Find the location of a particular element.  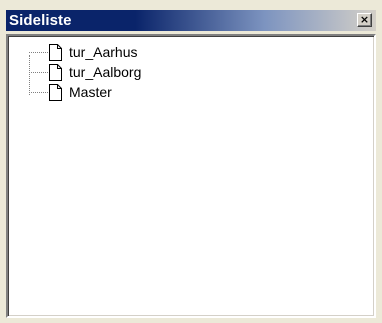

tree-item-label: tur_Aarhus is located at coordinates (103, 52).